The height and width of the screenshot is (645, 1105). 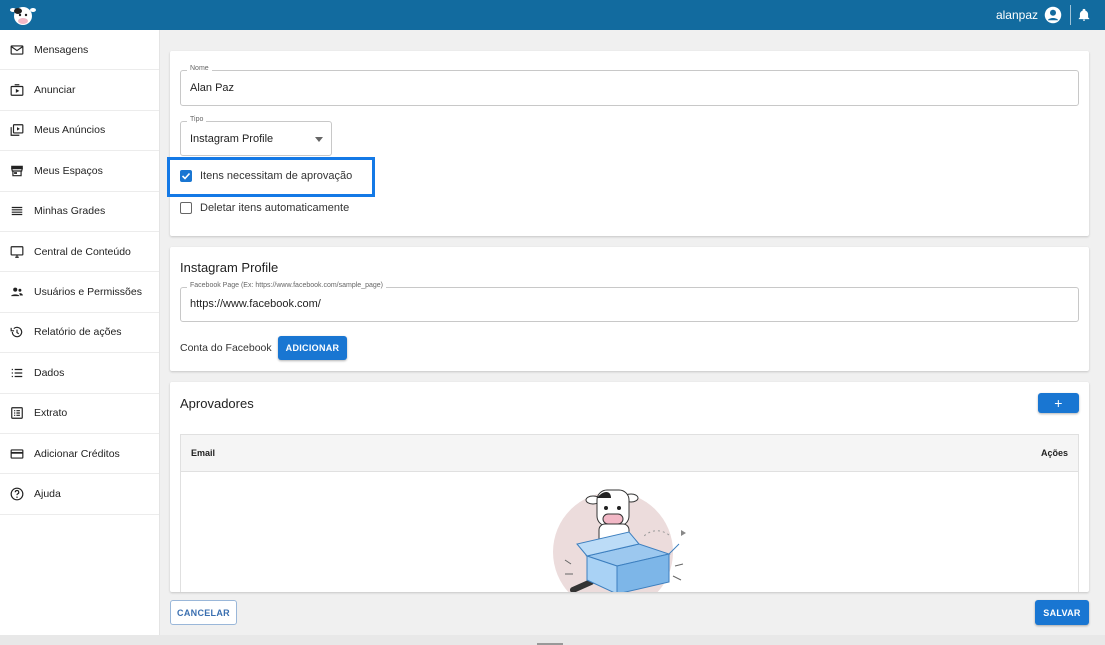 I want to click on caret-down-icon, so click(x=319, y=139).